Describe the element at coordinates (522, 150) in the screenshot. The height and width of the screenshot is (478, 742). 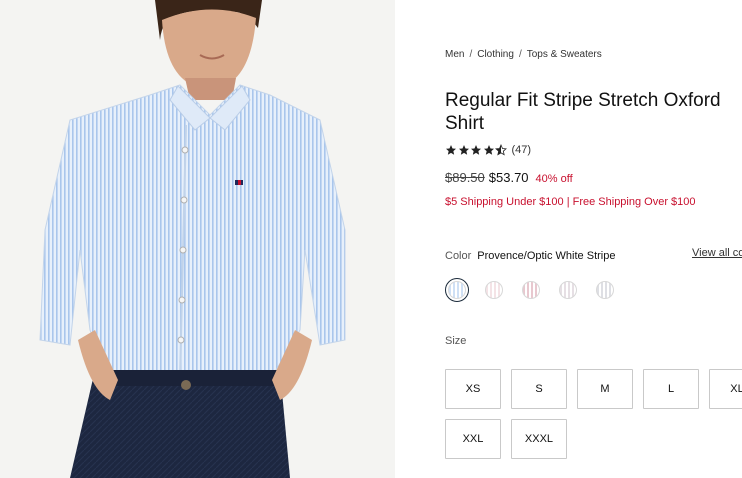
I see `review-count: (47)` at that location.